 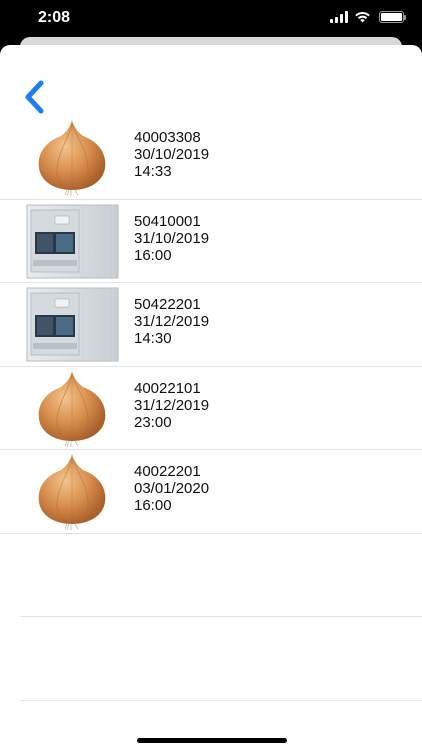 I want to click on item-code: 40022101, so click(x=167, y=388).